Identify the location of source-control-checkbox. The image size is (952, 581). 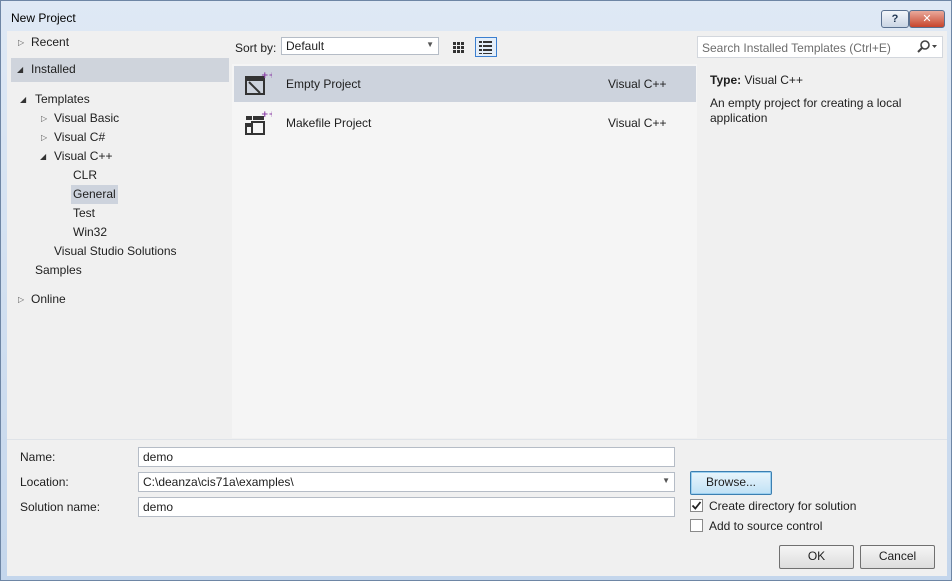
(696, 525).